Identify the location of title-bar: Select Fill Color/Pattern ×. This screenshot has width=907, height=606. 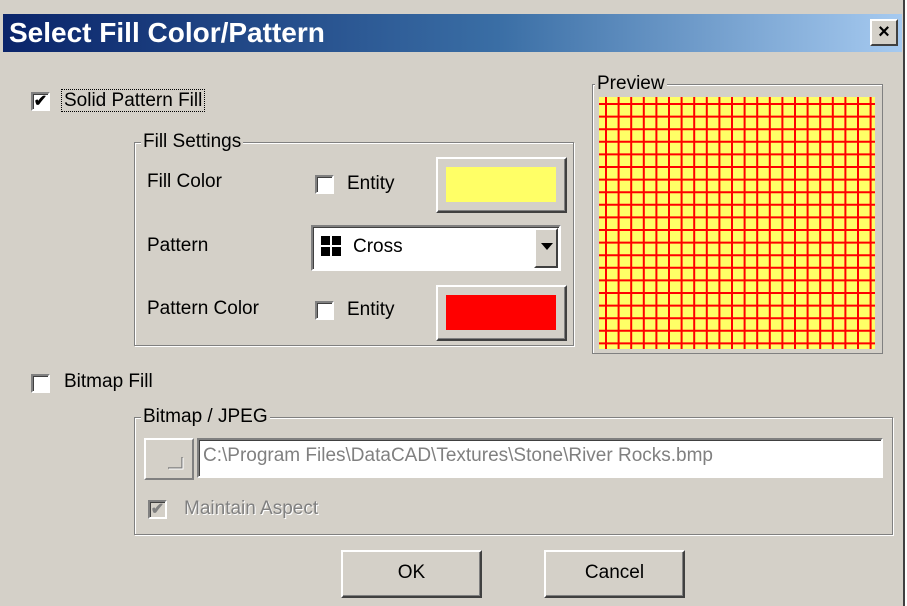
(452, 33).